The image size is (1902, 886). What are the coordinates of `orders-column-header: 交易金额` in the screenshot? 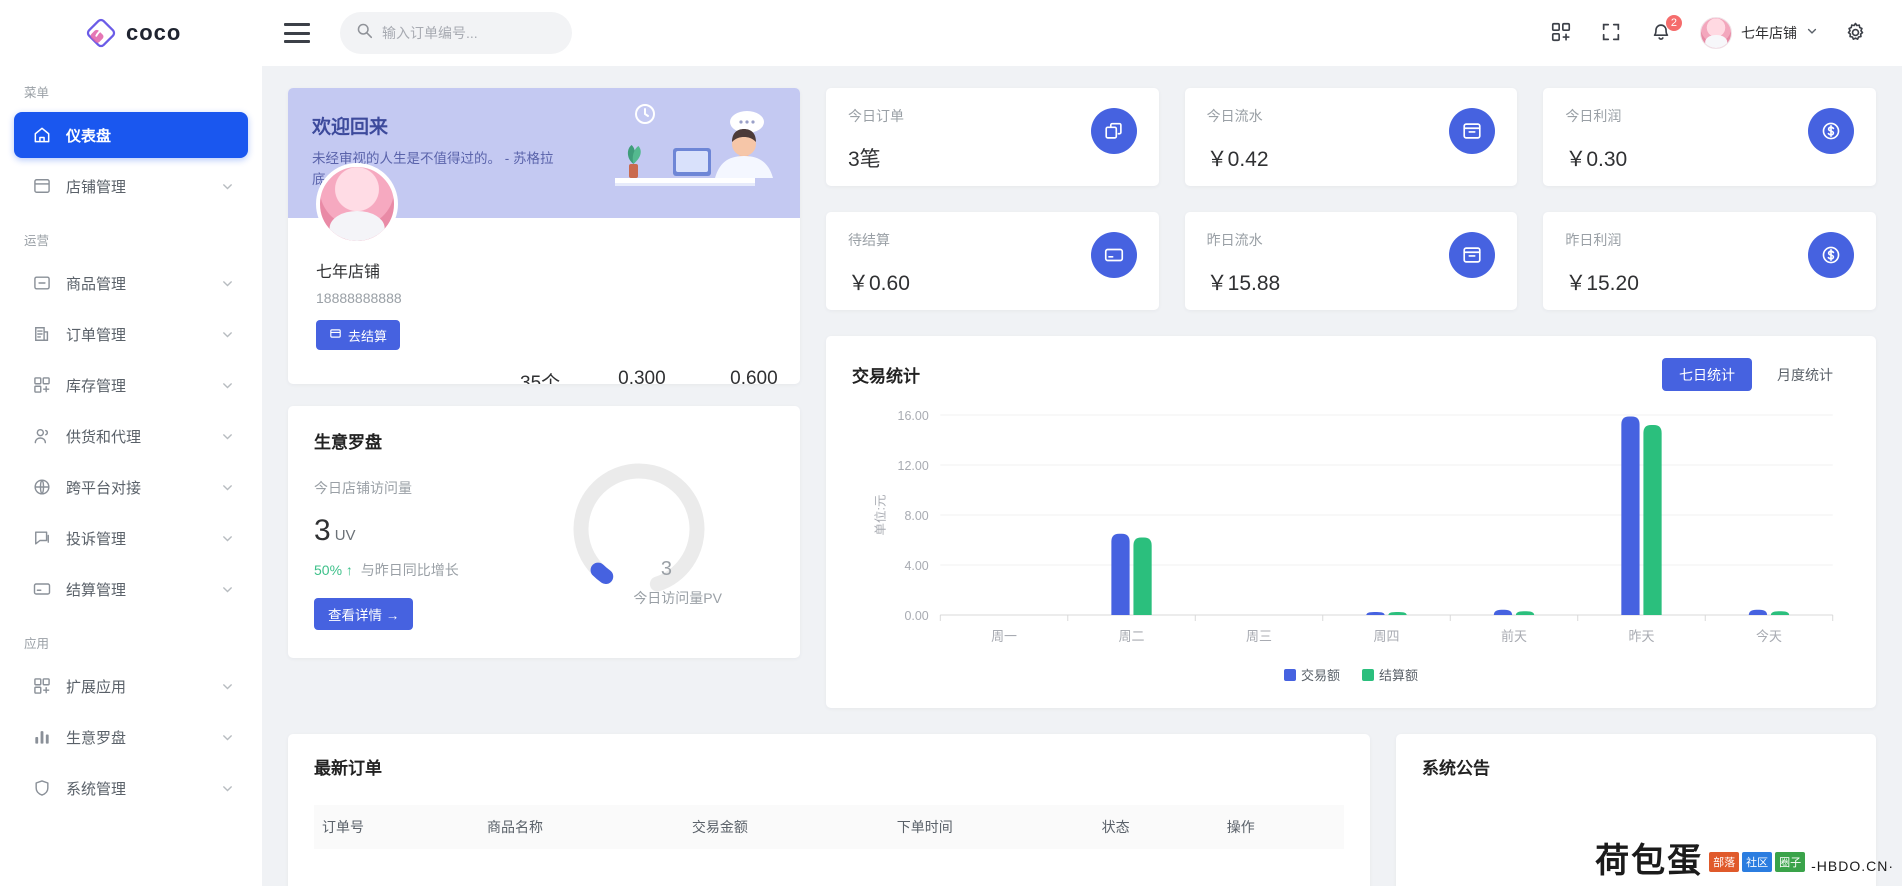 It's located at (786, 827).